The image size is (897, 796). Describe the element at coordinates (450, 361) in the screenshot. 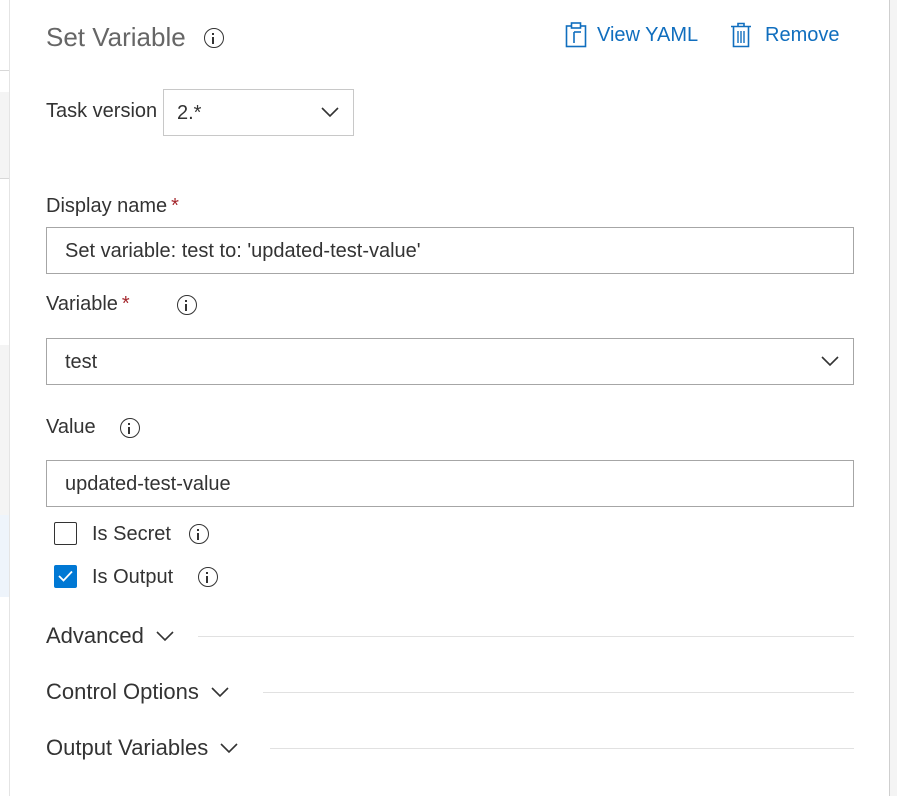

I see `variable-select: test` at that location.